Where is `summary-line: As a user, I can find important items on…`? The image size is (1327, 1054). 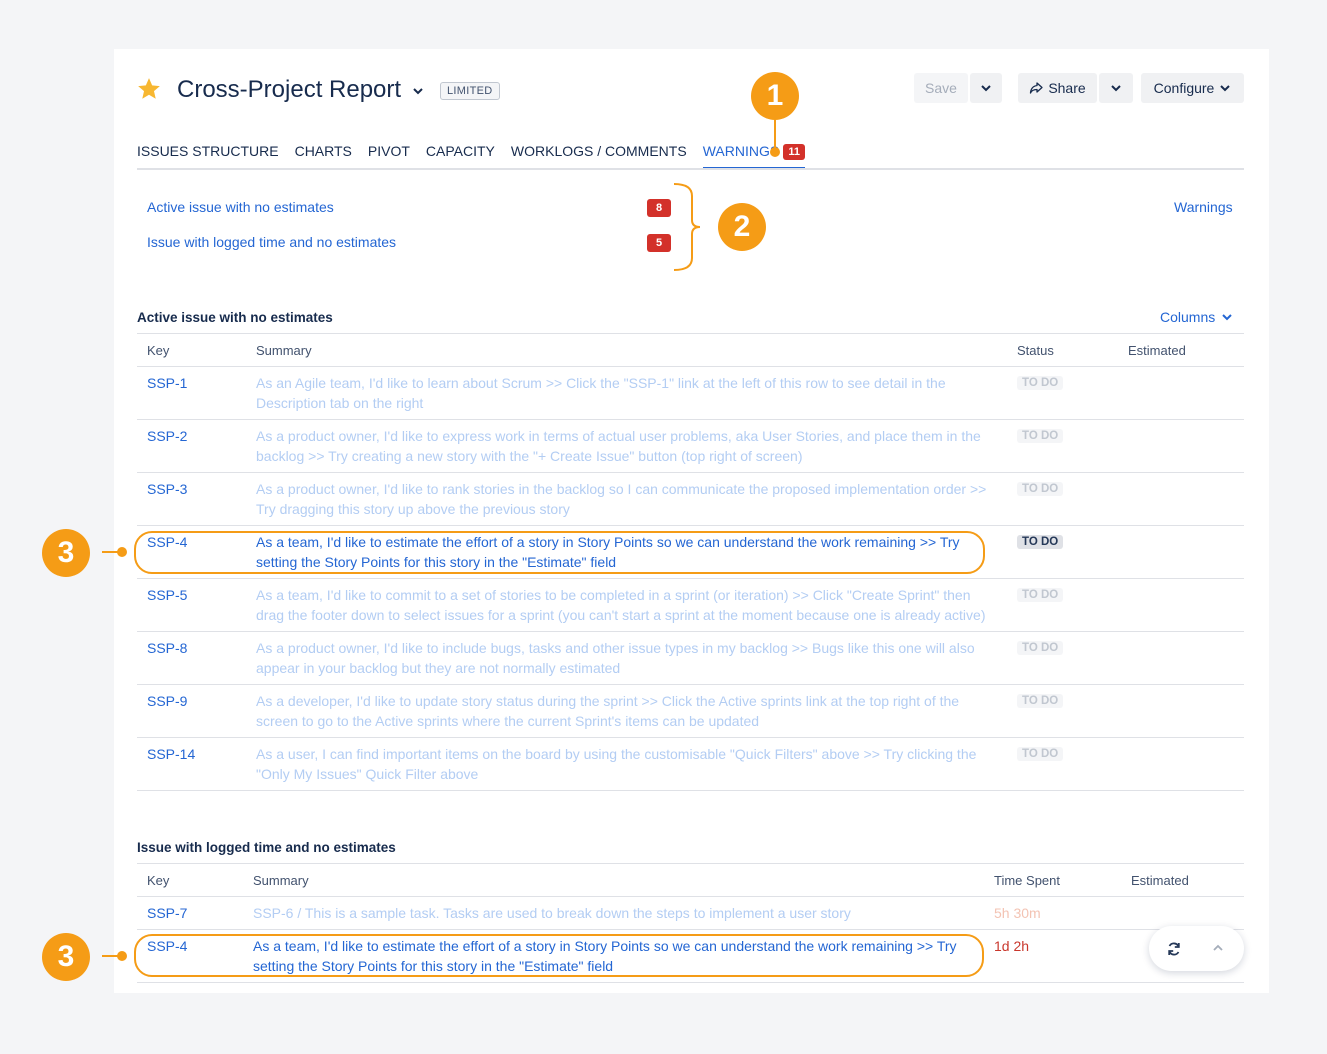 summary-line: As a user, I can find important items on… is located at coordinates (616, 754).